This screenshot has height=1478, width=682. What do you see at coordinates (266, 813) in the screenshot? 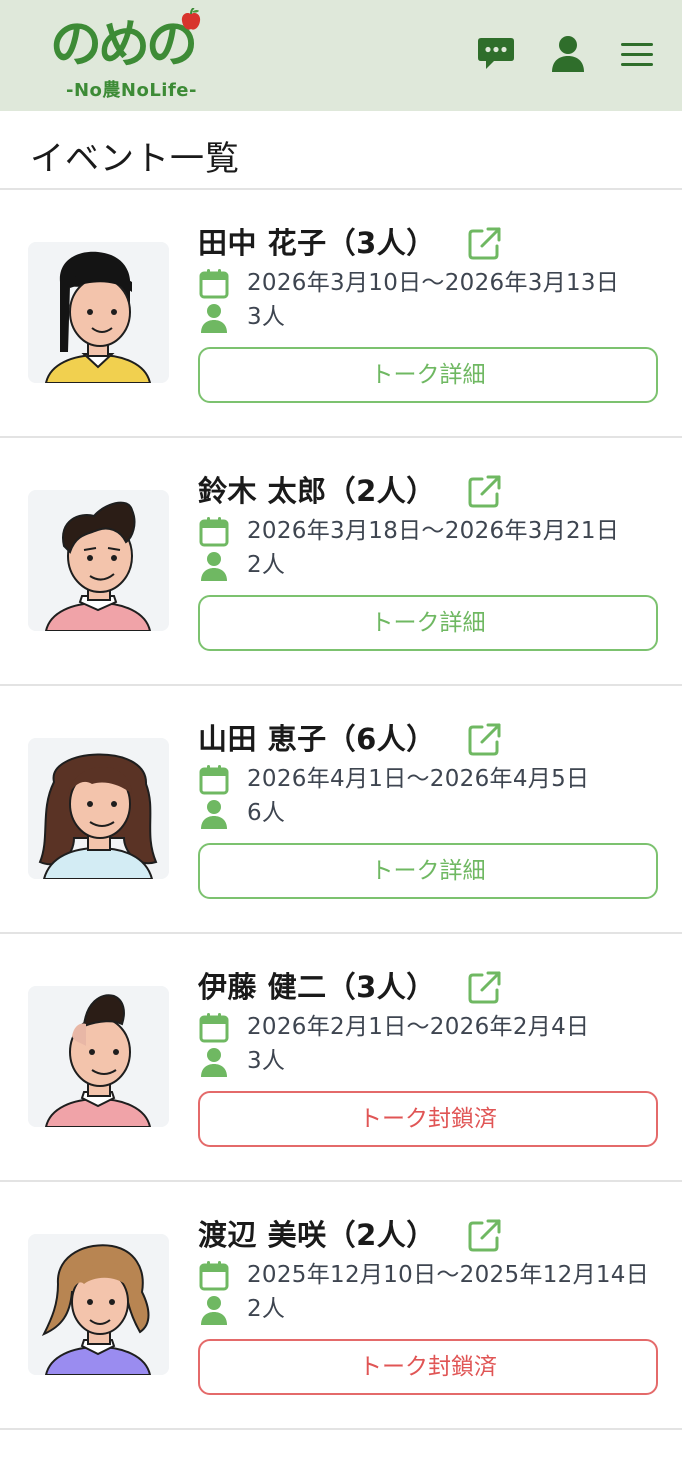
I see `event-people-count: 6人` at bounding box center [266, 813].